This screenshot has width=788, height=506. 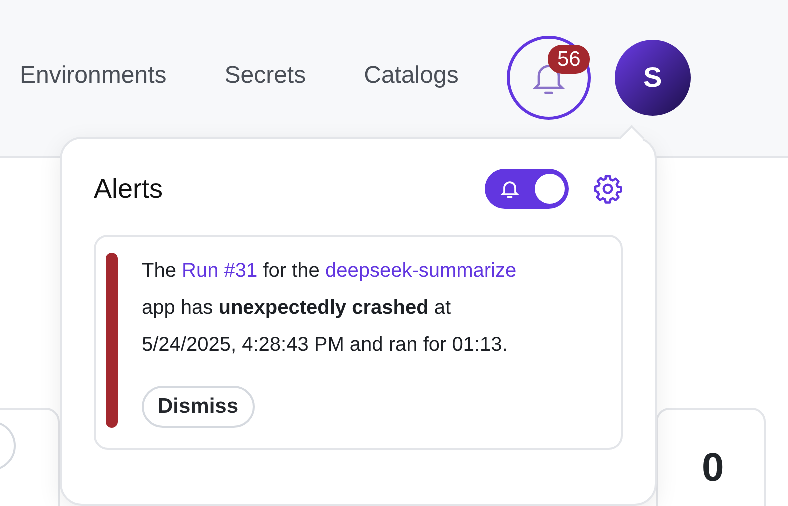 What do you see at coordinates (548, 78) in the screenshot?
I see `notifications-button: 56` at bounding box center [548, 78].